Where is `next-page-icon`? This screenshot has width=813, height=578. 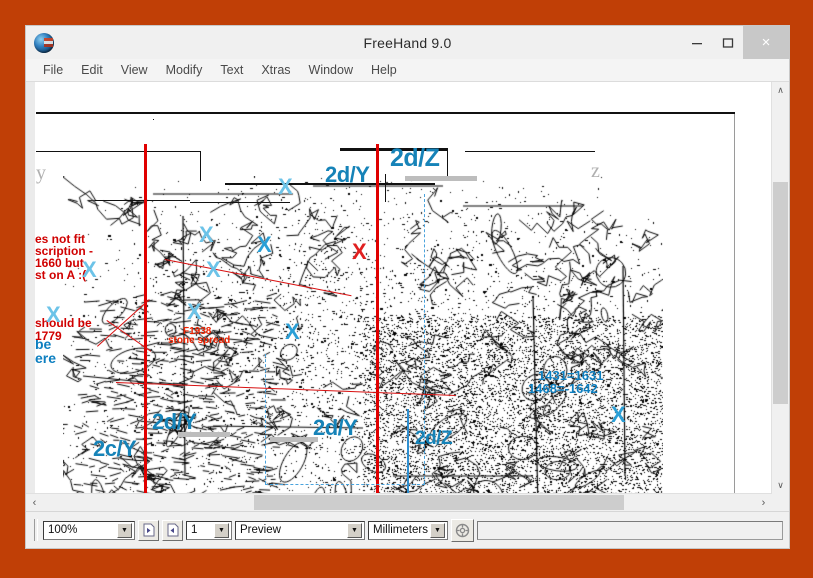 next-page-icon is located at coordinates (173, 530).